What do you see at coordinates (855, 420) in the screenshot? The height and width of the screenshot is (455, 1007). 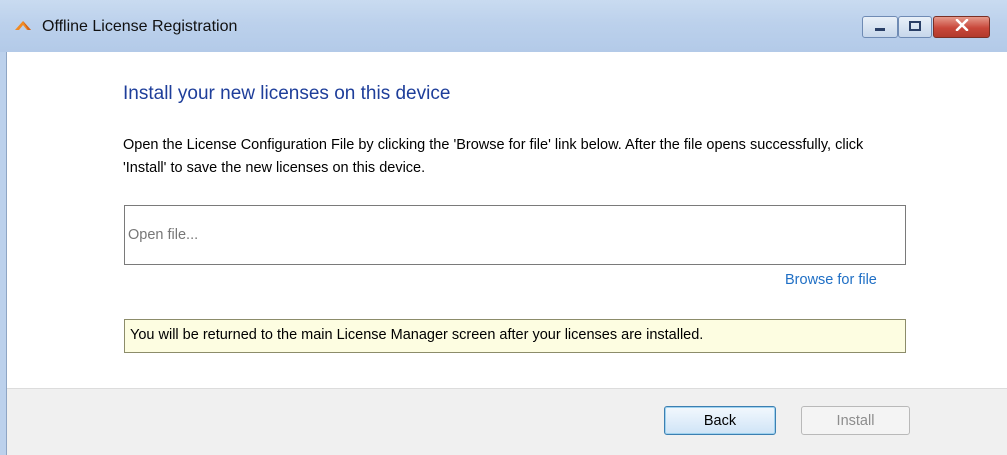 I see `install-button: Install` at bounding box center [855, 420].